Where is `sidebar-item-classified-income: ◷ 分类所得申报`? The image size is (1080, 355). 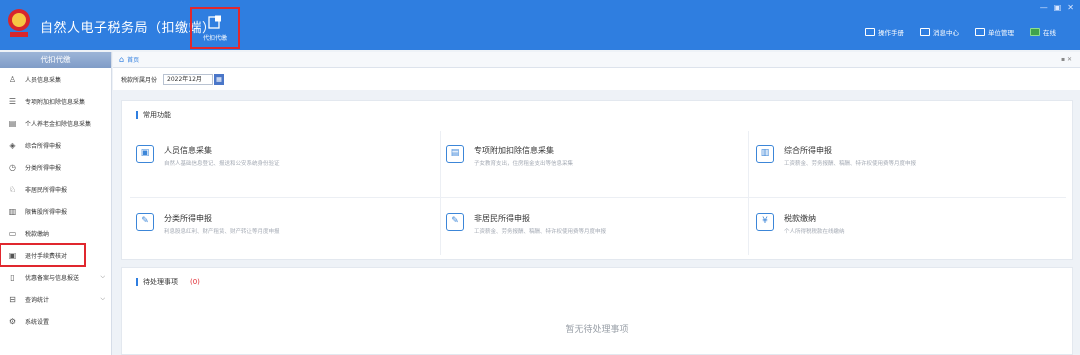
sidebar-item-classified-income: ◷ 分类所得申报 is located at coordinates (55, 167).